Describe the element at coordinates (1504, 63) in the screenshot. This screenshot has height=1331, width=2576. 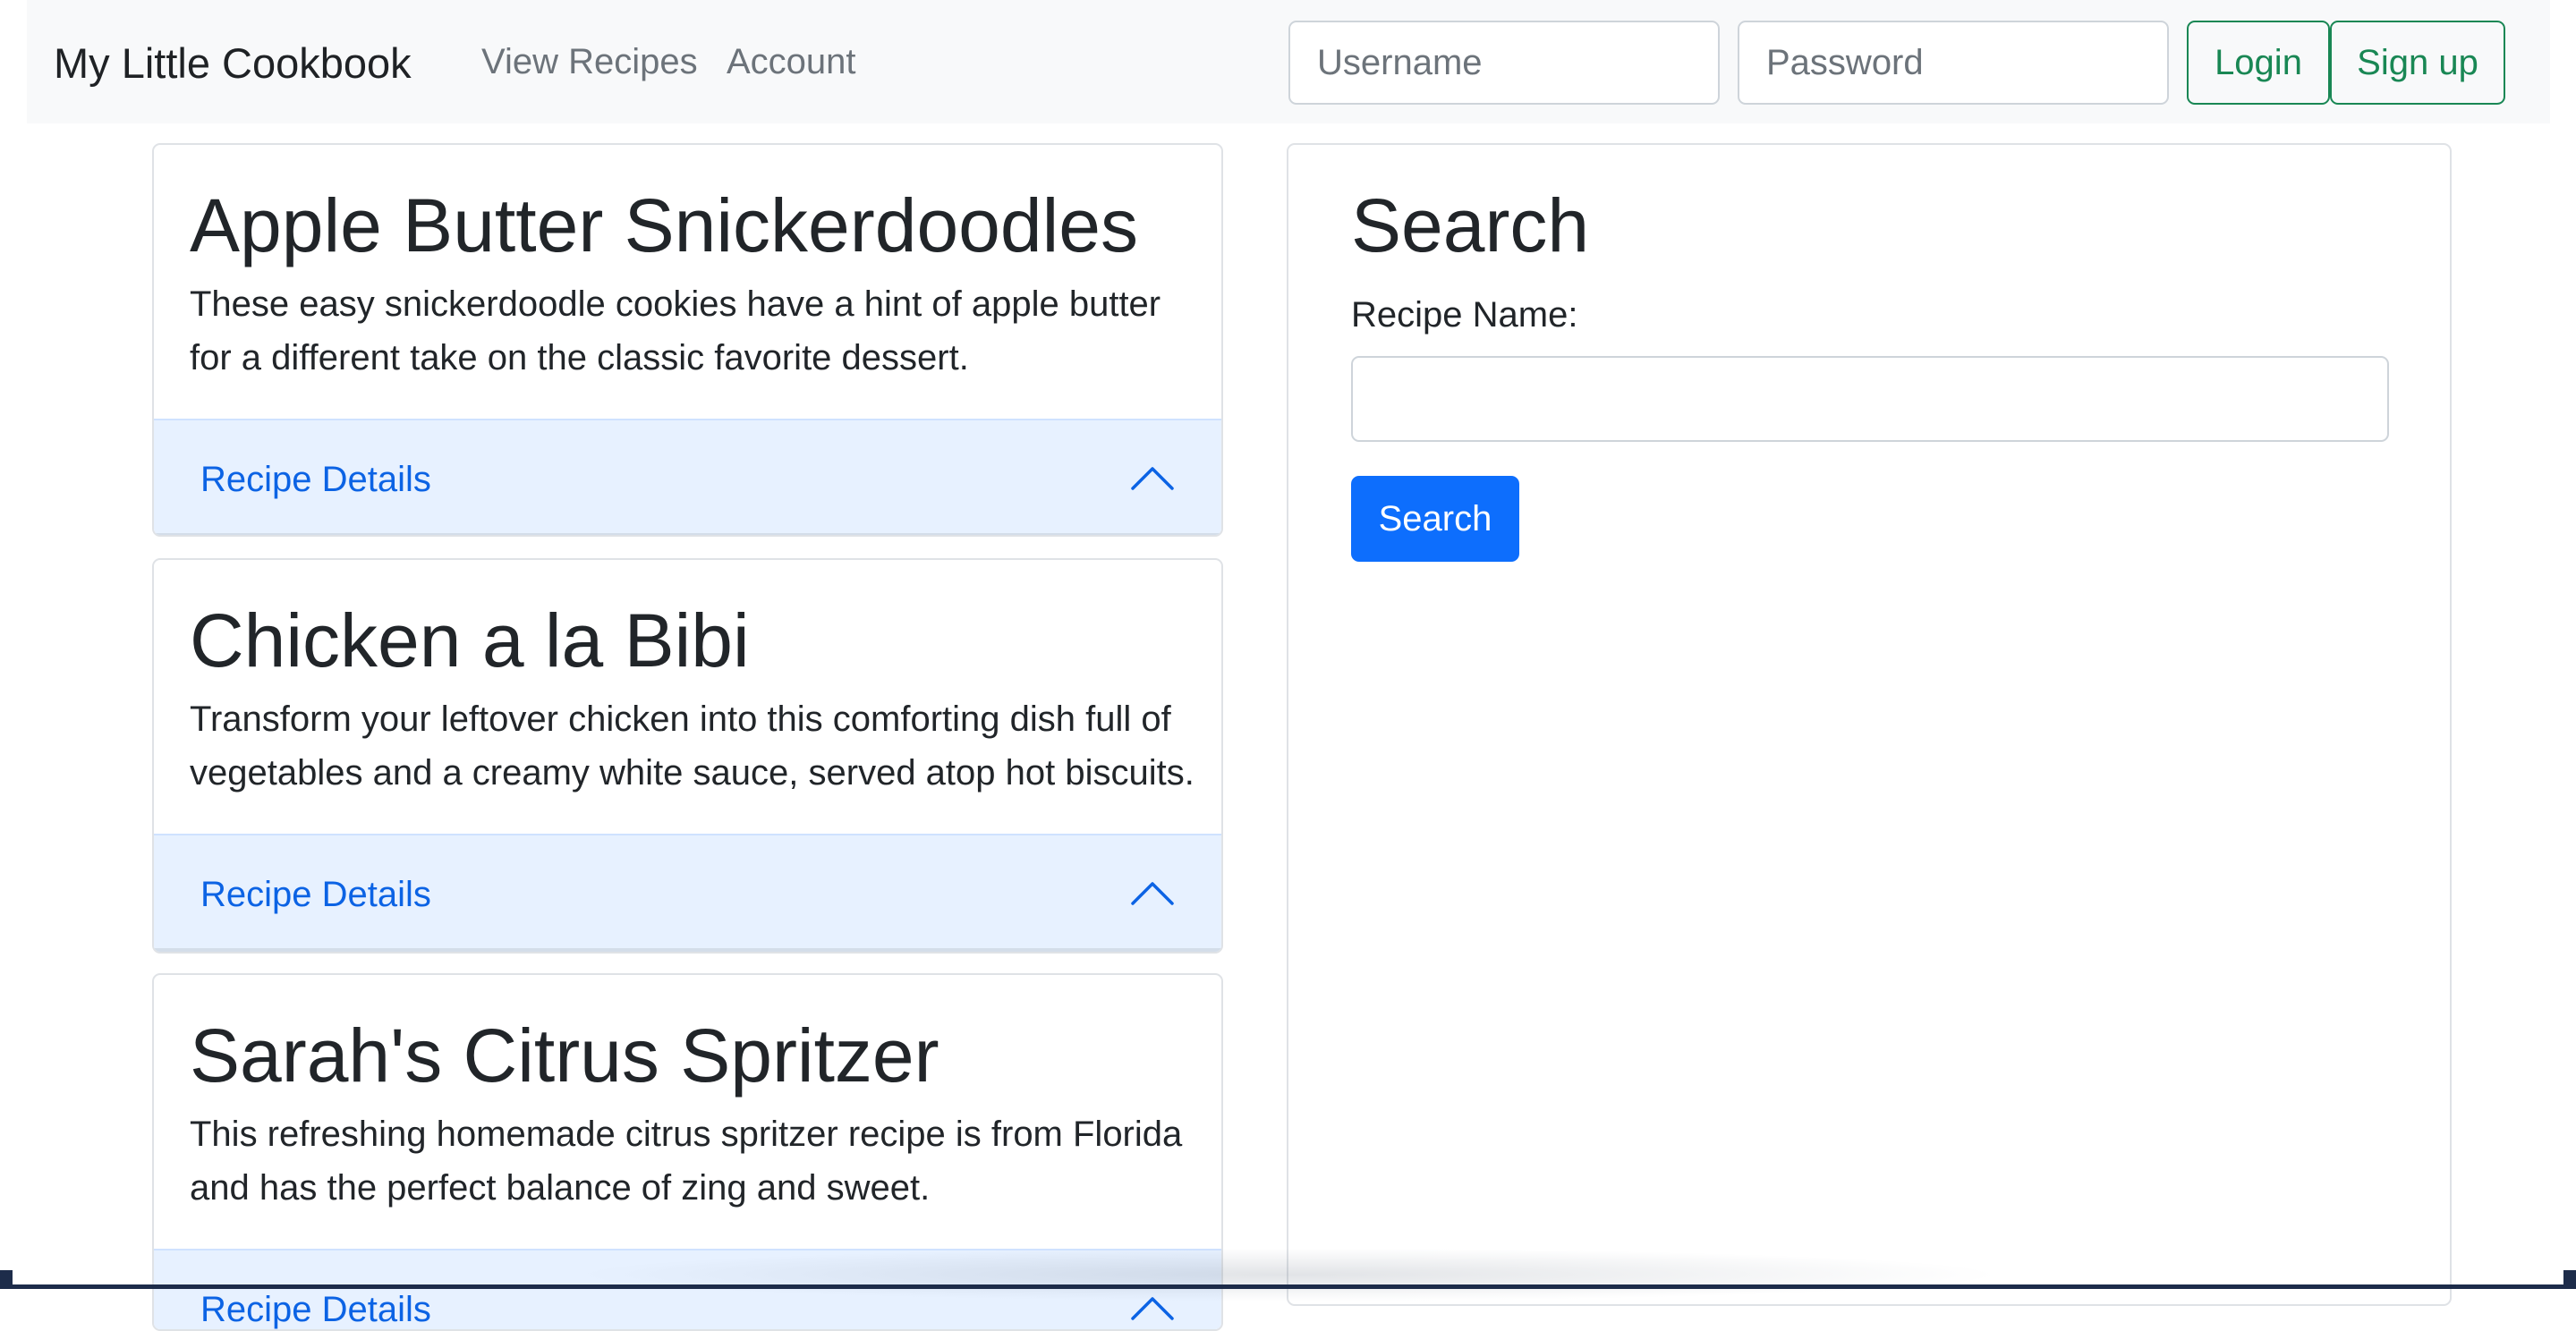
I see `username-input` at that location.